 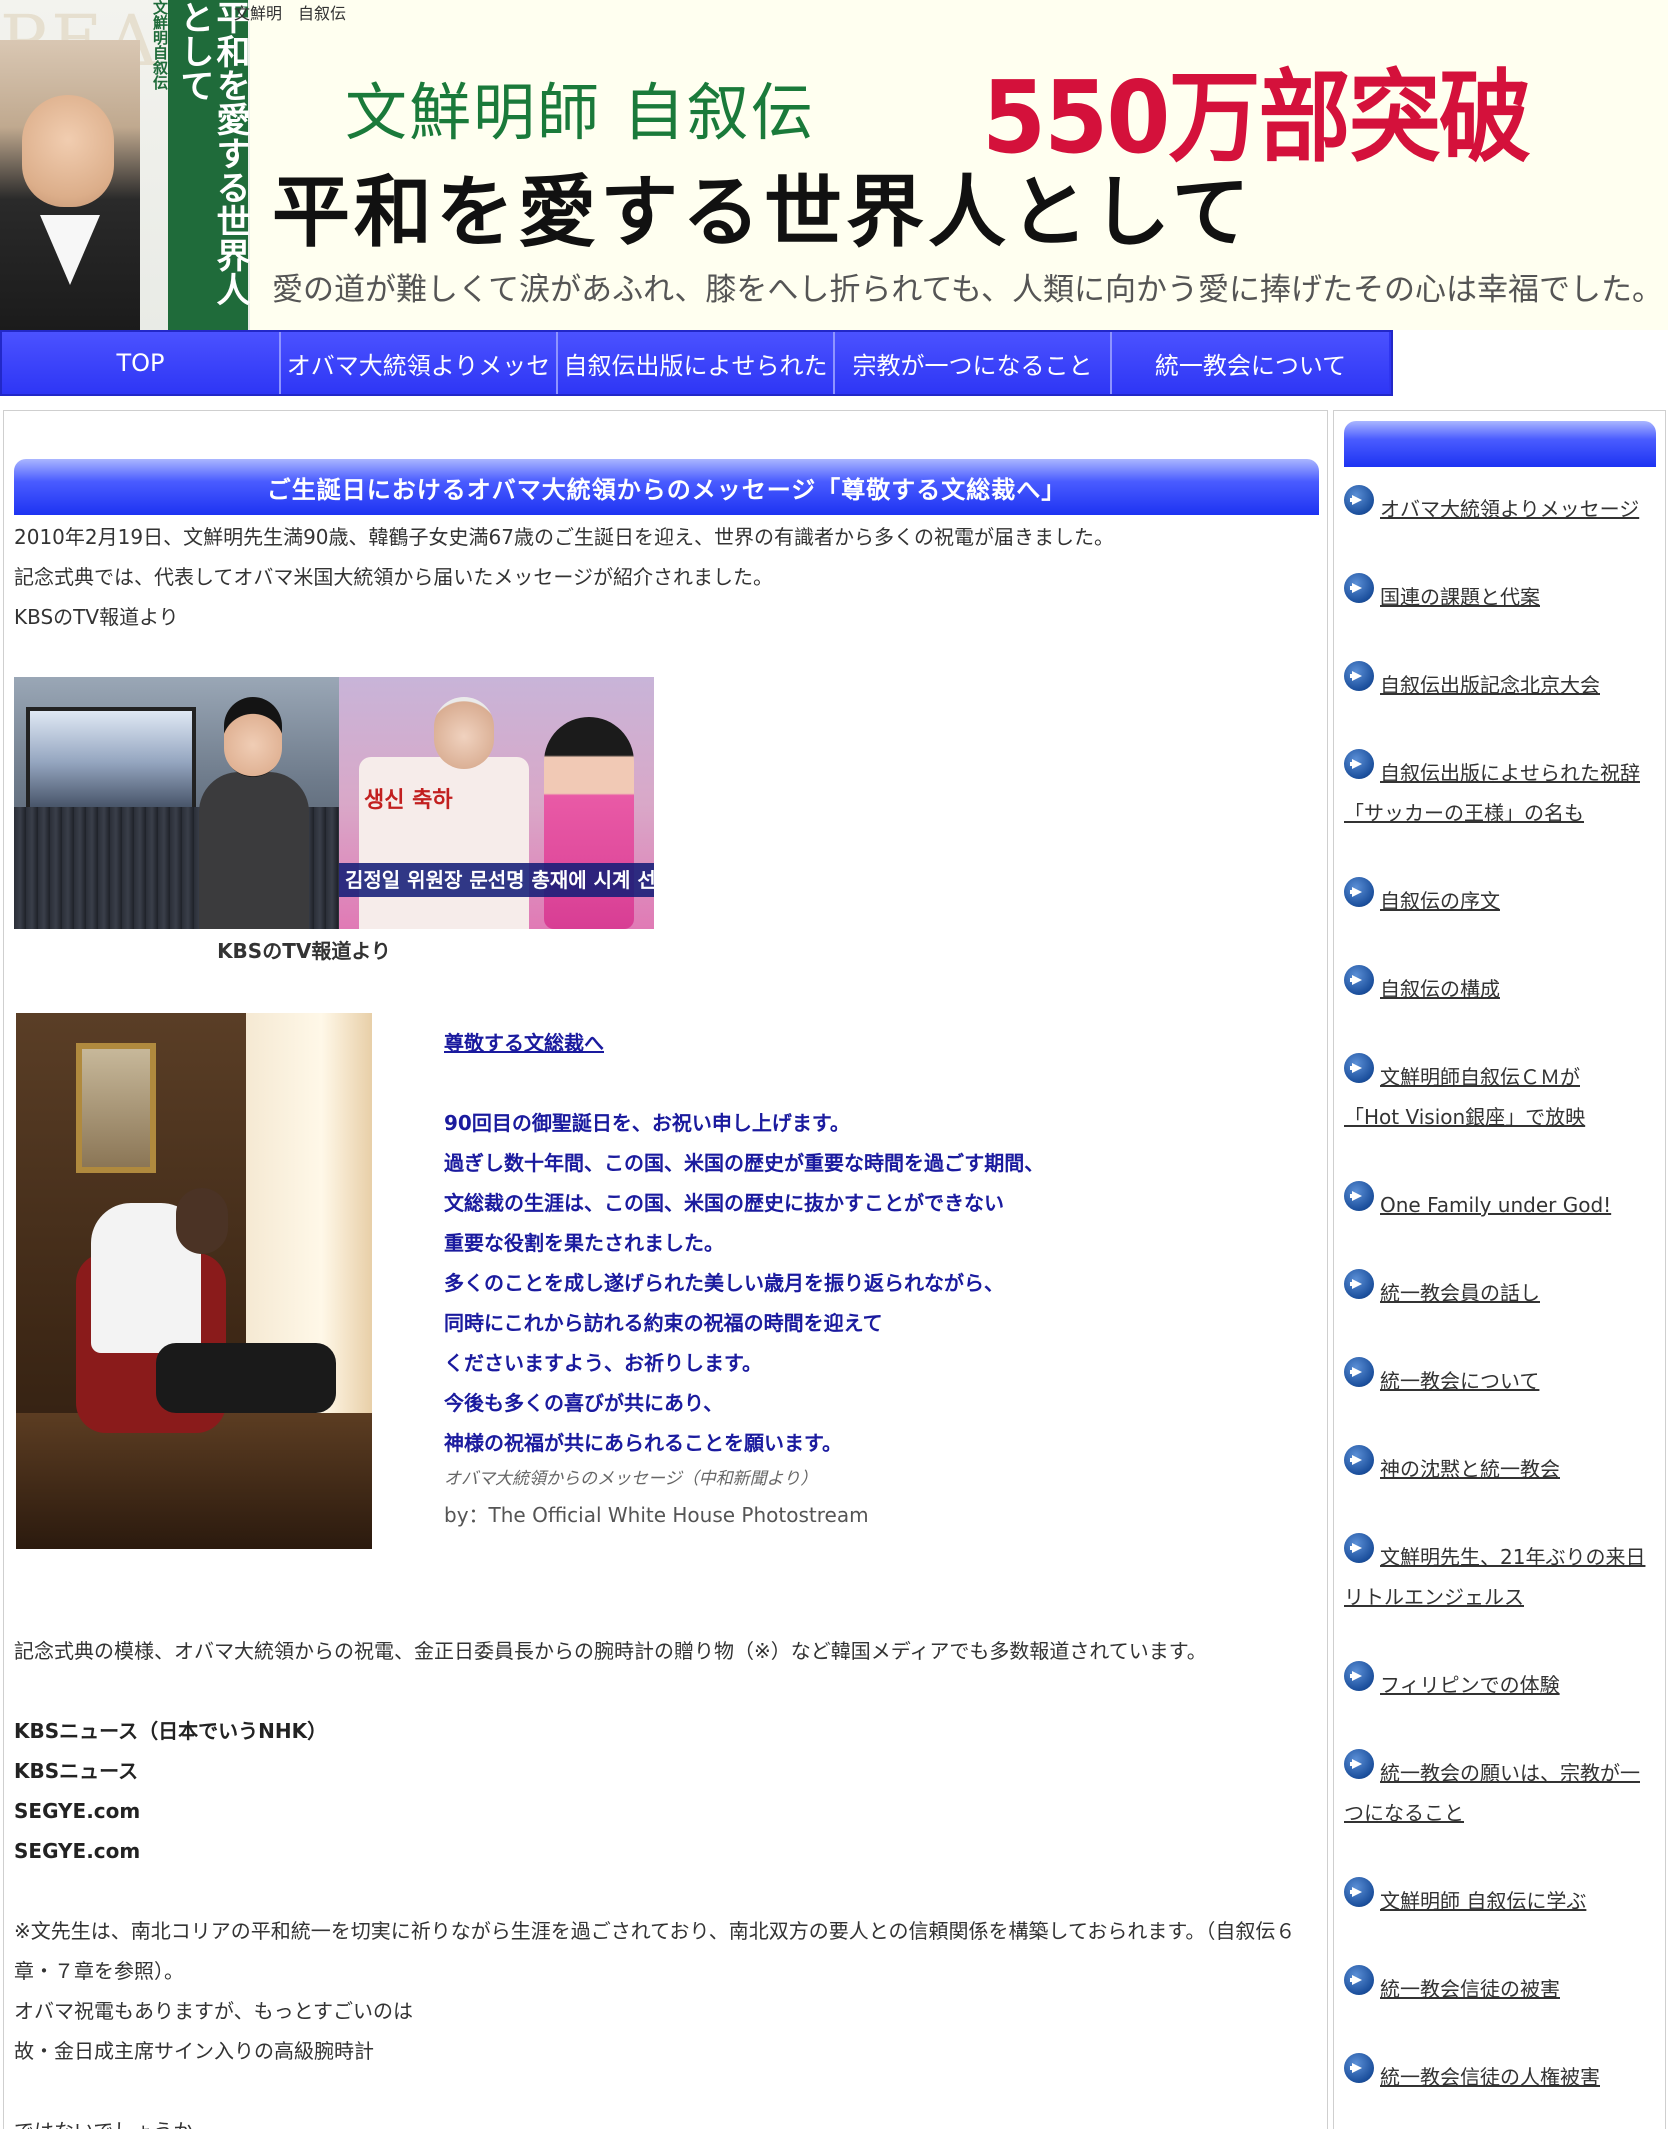 What do you see at coordinates (724, 1283) in the screenshot?
I see `message-line: 多くのことを成し遂げられた美しい歳月を振り返られながら、` at bounding box center [724, 1283].